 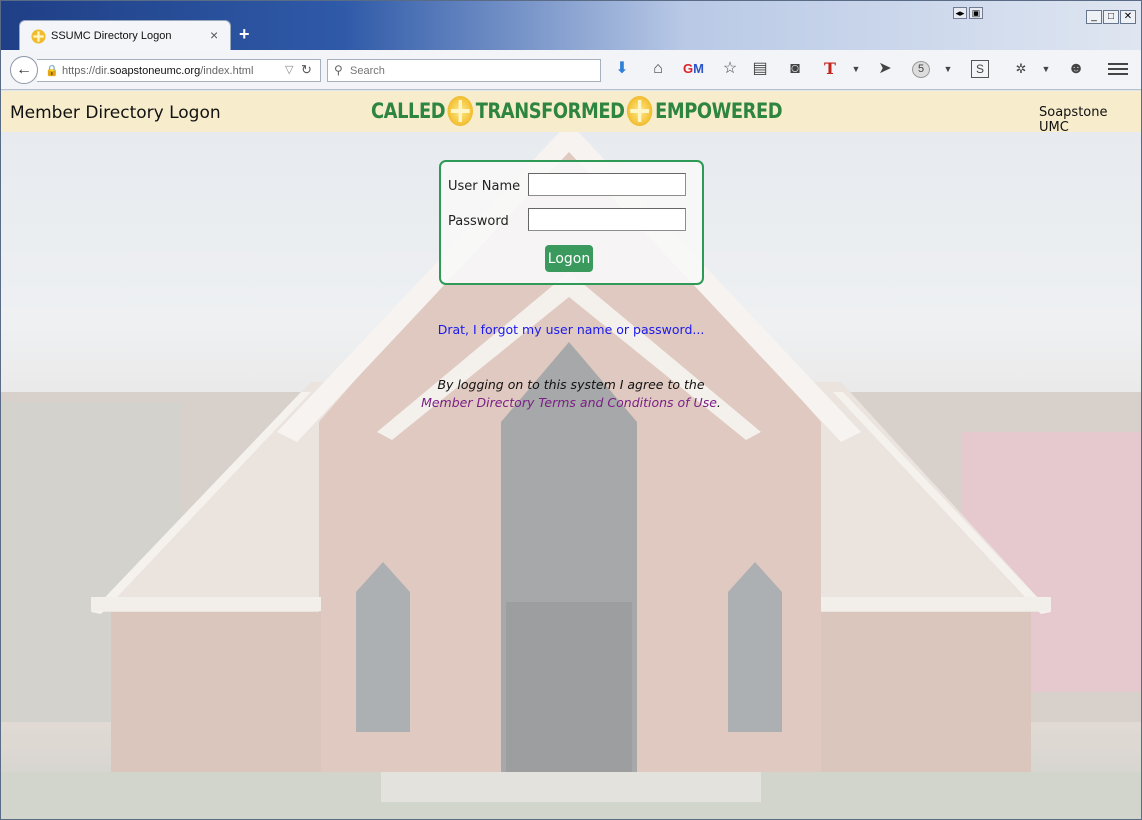 What do you see at coordinates (960, 13) in the screenshot?
I see `restore-small-icon: ◂▸` at bounding box center [960, 13].